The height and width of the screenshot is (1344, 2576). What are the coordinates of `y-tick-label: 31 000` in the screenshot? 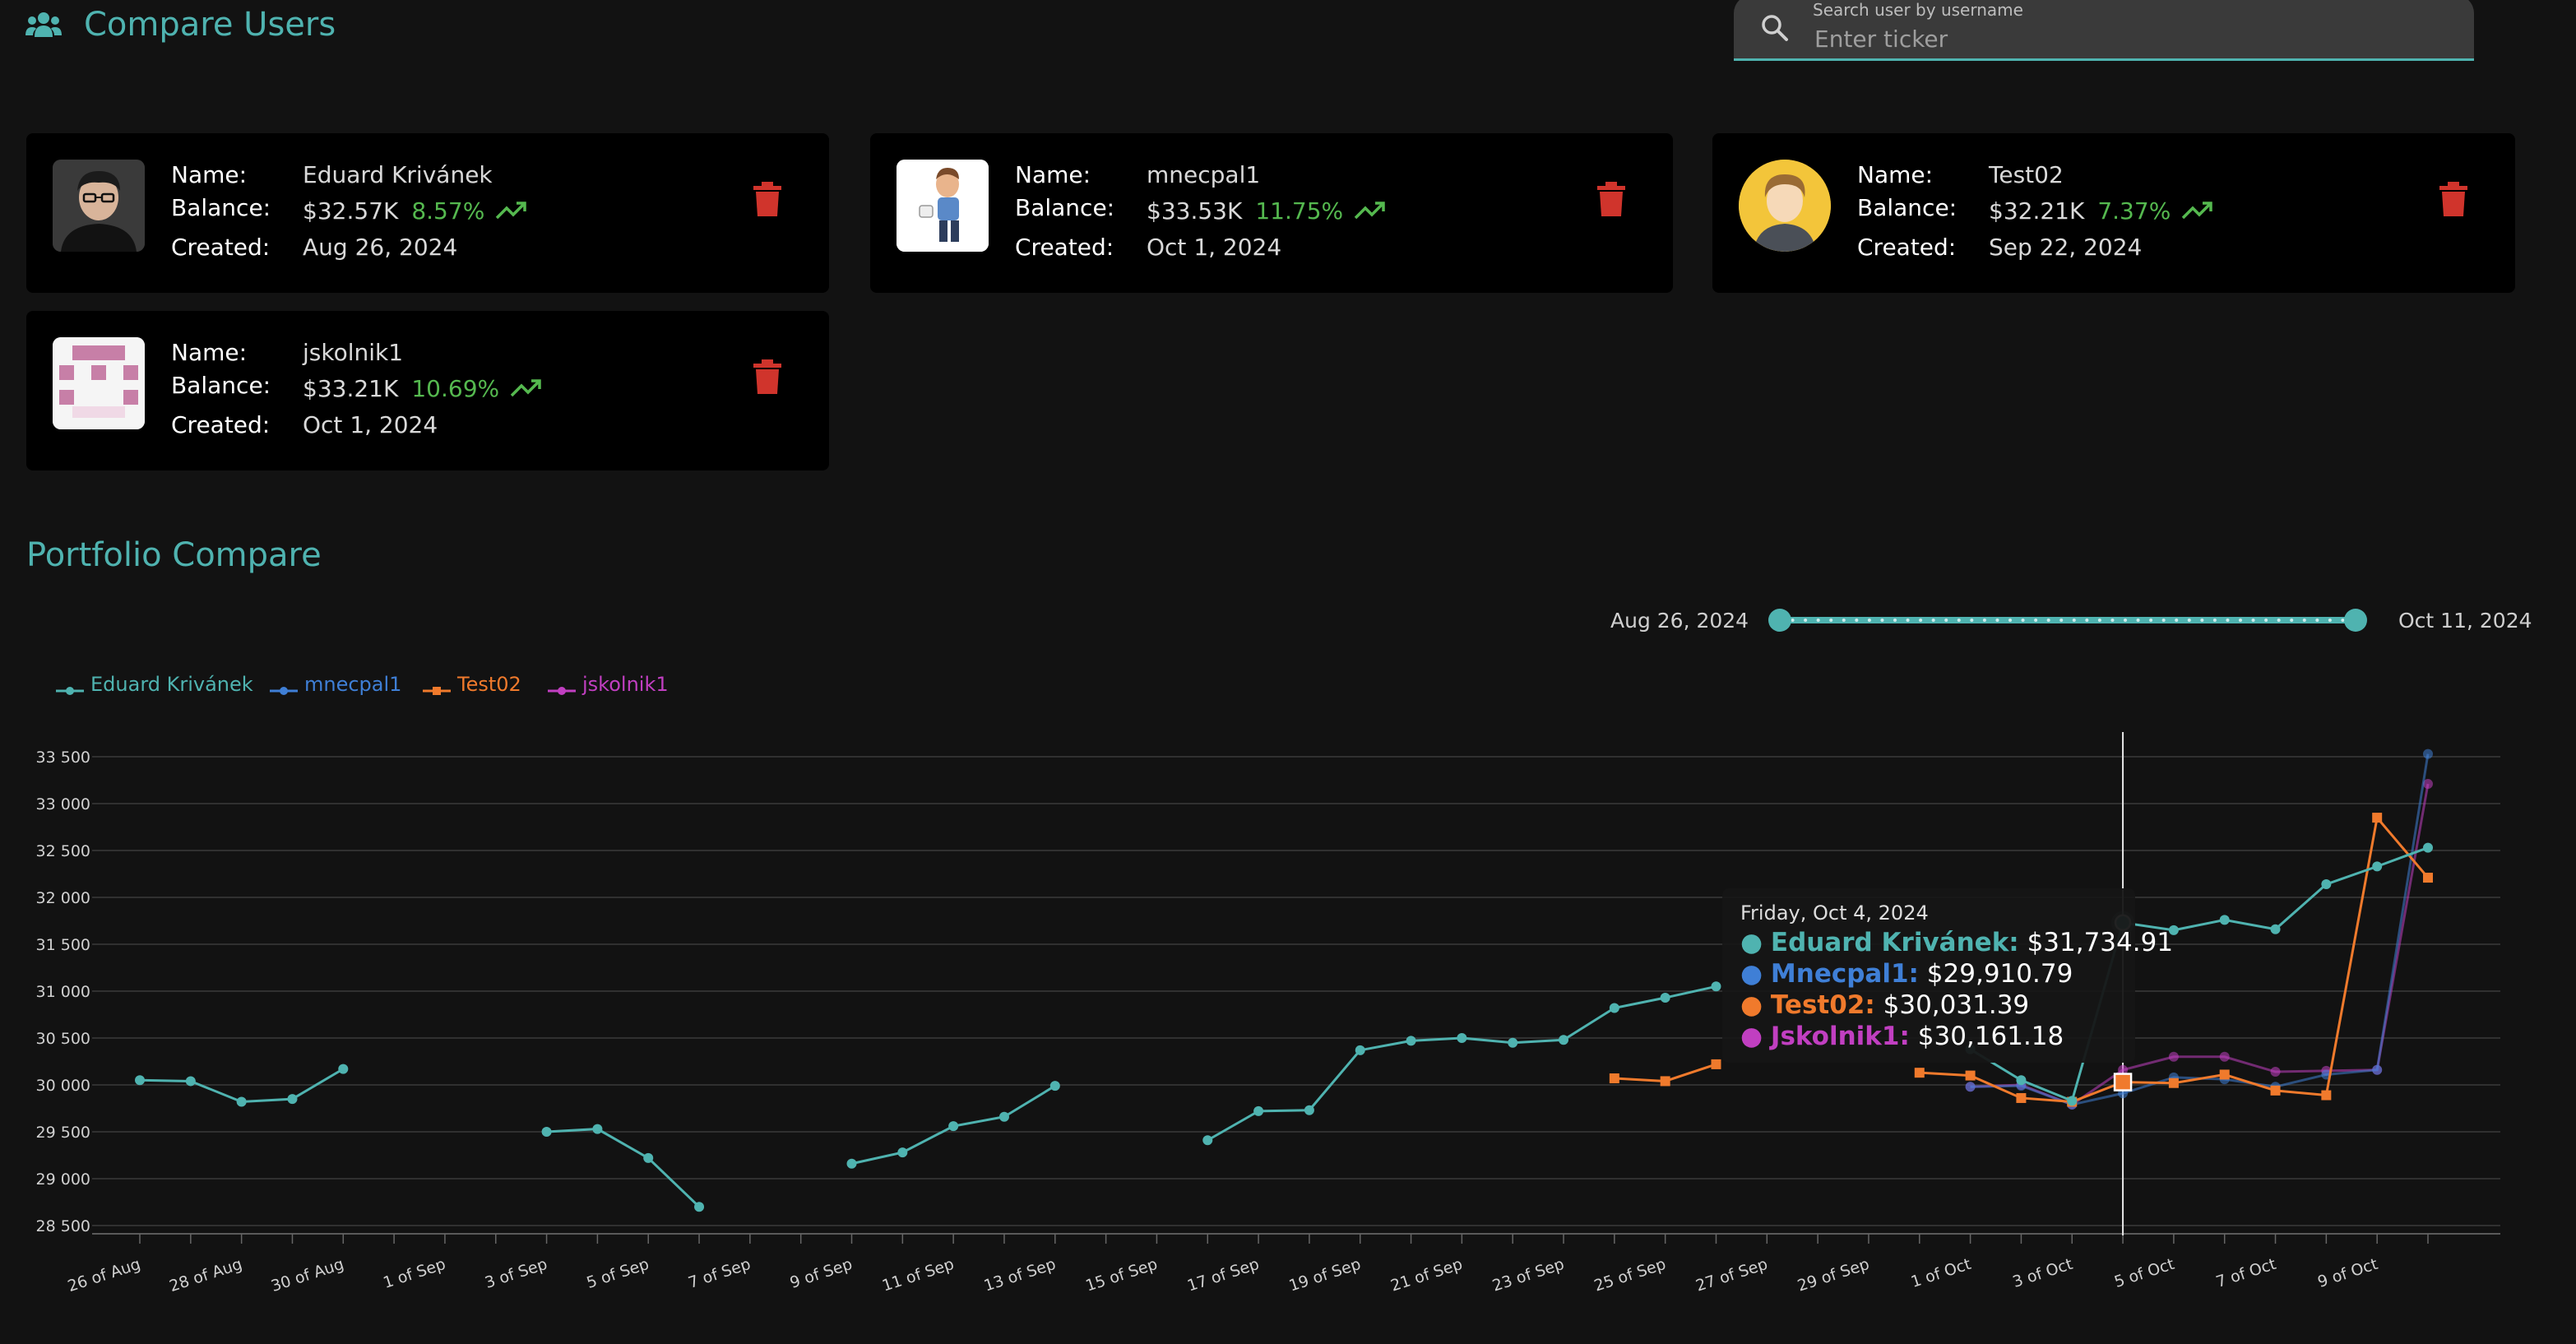 It's located at (63, 992).